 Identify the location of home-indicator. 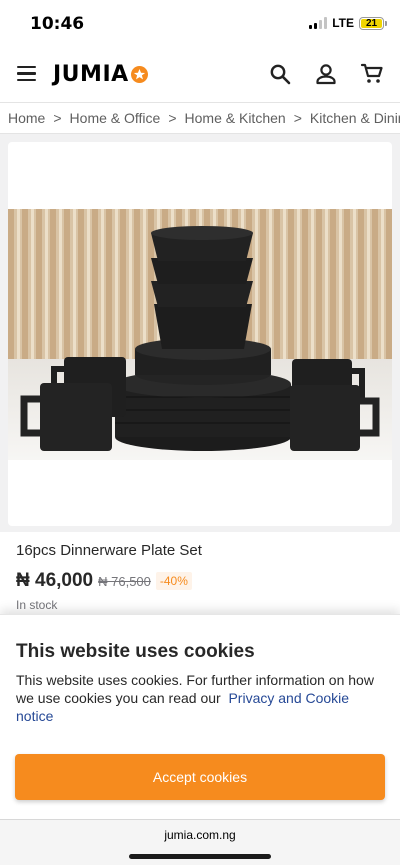
(200, 856).